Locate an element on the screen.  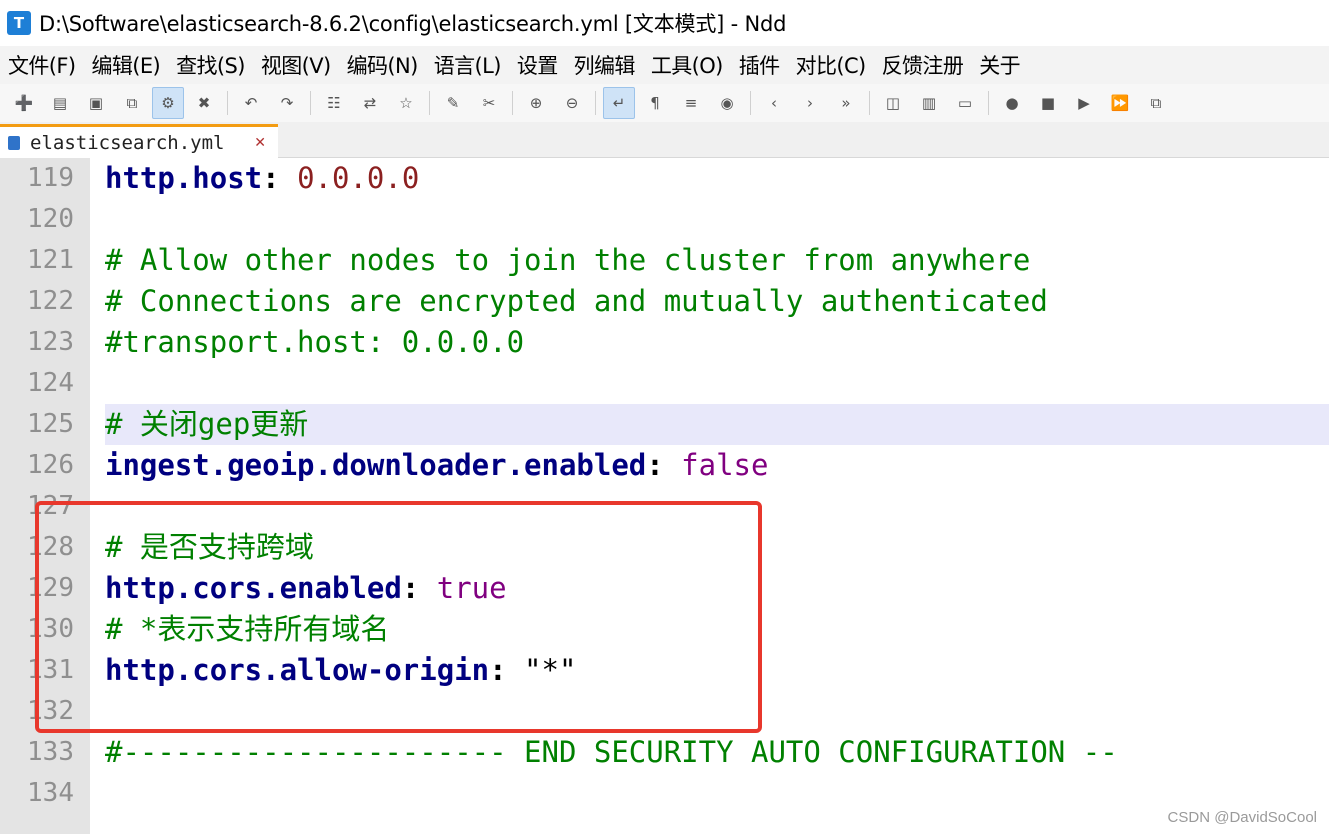
save-all-icon: ⧉ is located at coordinates (132, 103).